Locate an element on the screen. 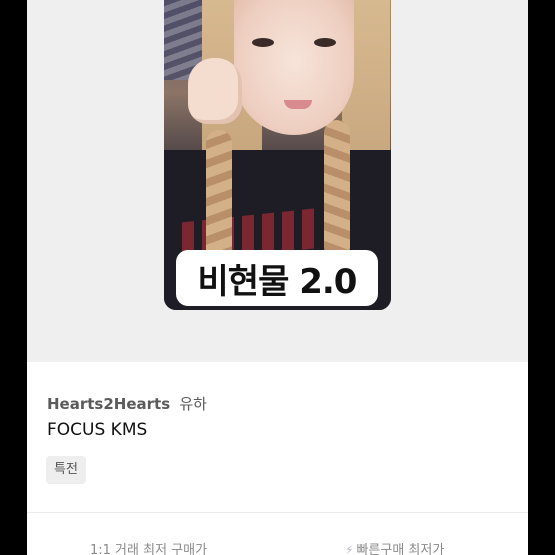 This screenshot has width=555, height=555. quick-buy-lowest-label: ⚡ 빠른구매 최저가 is located at coordinates (394, 547).